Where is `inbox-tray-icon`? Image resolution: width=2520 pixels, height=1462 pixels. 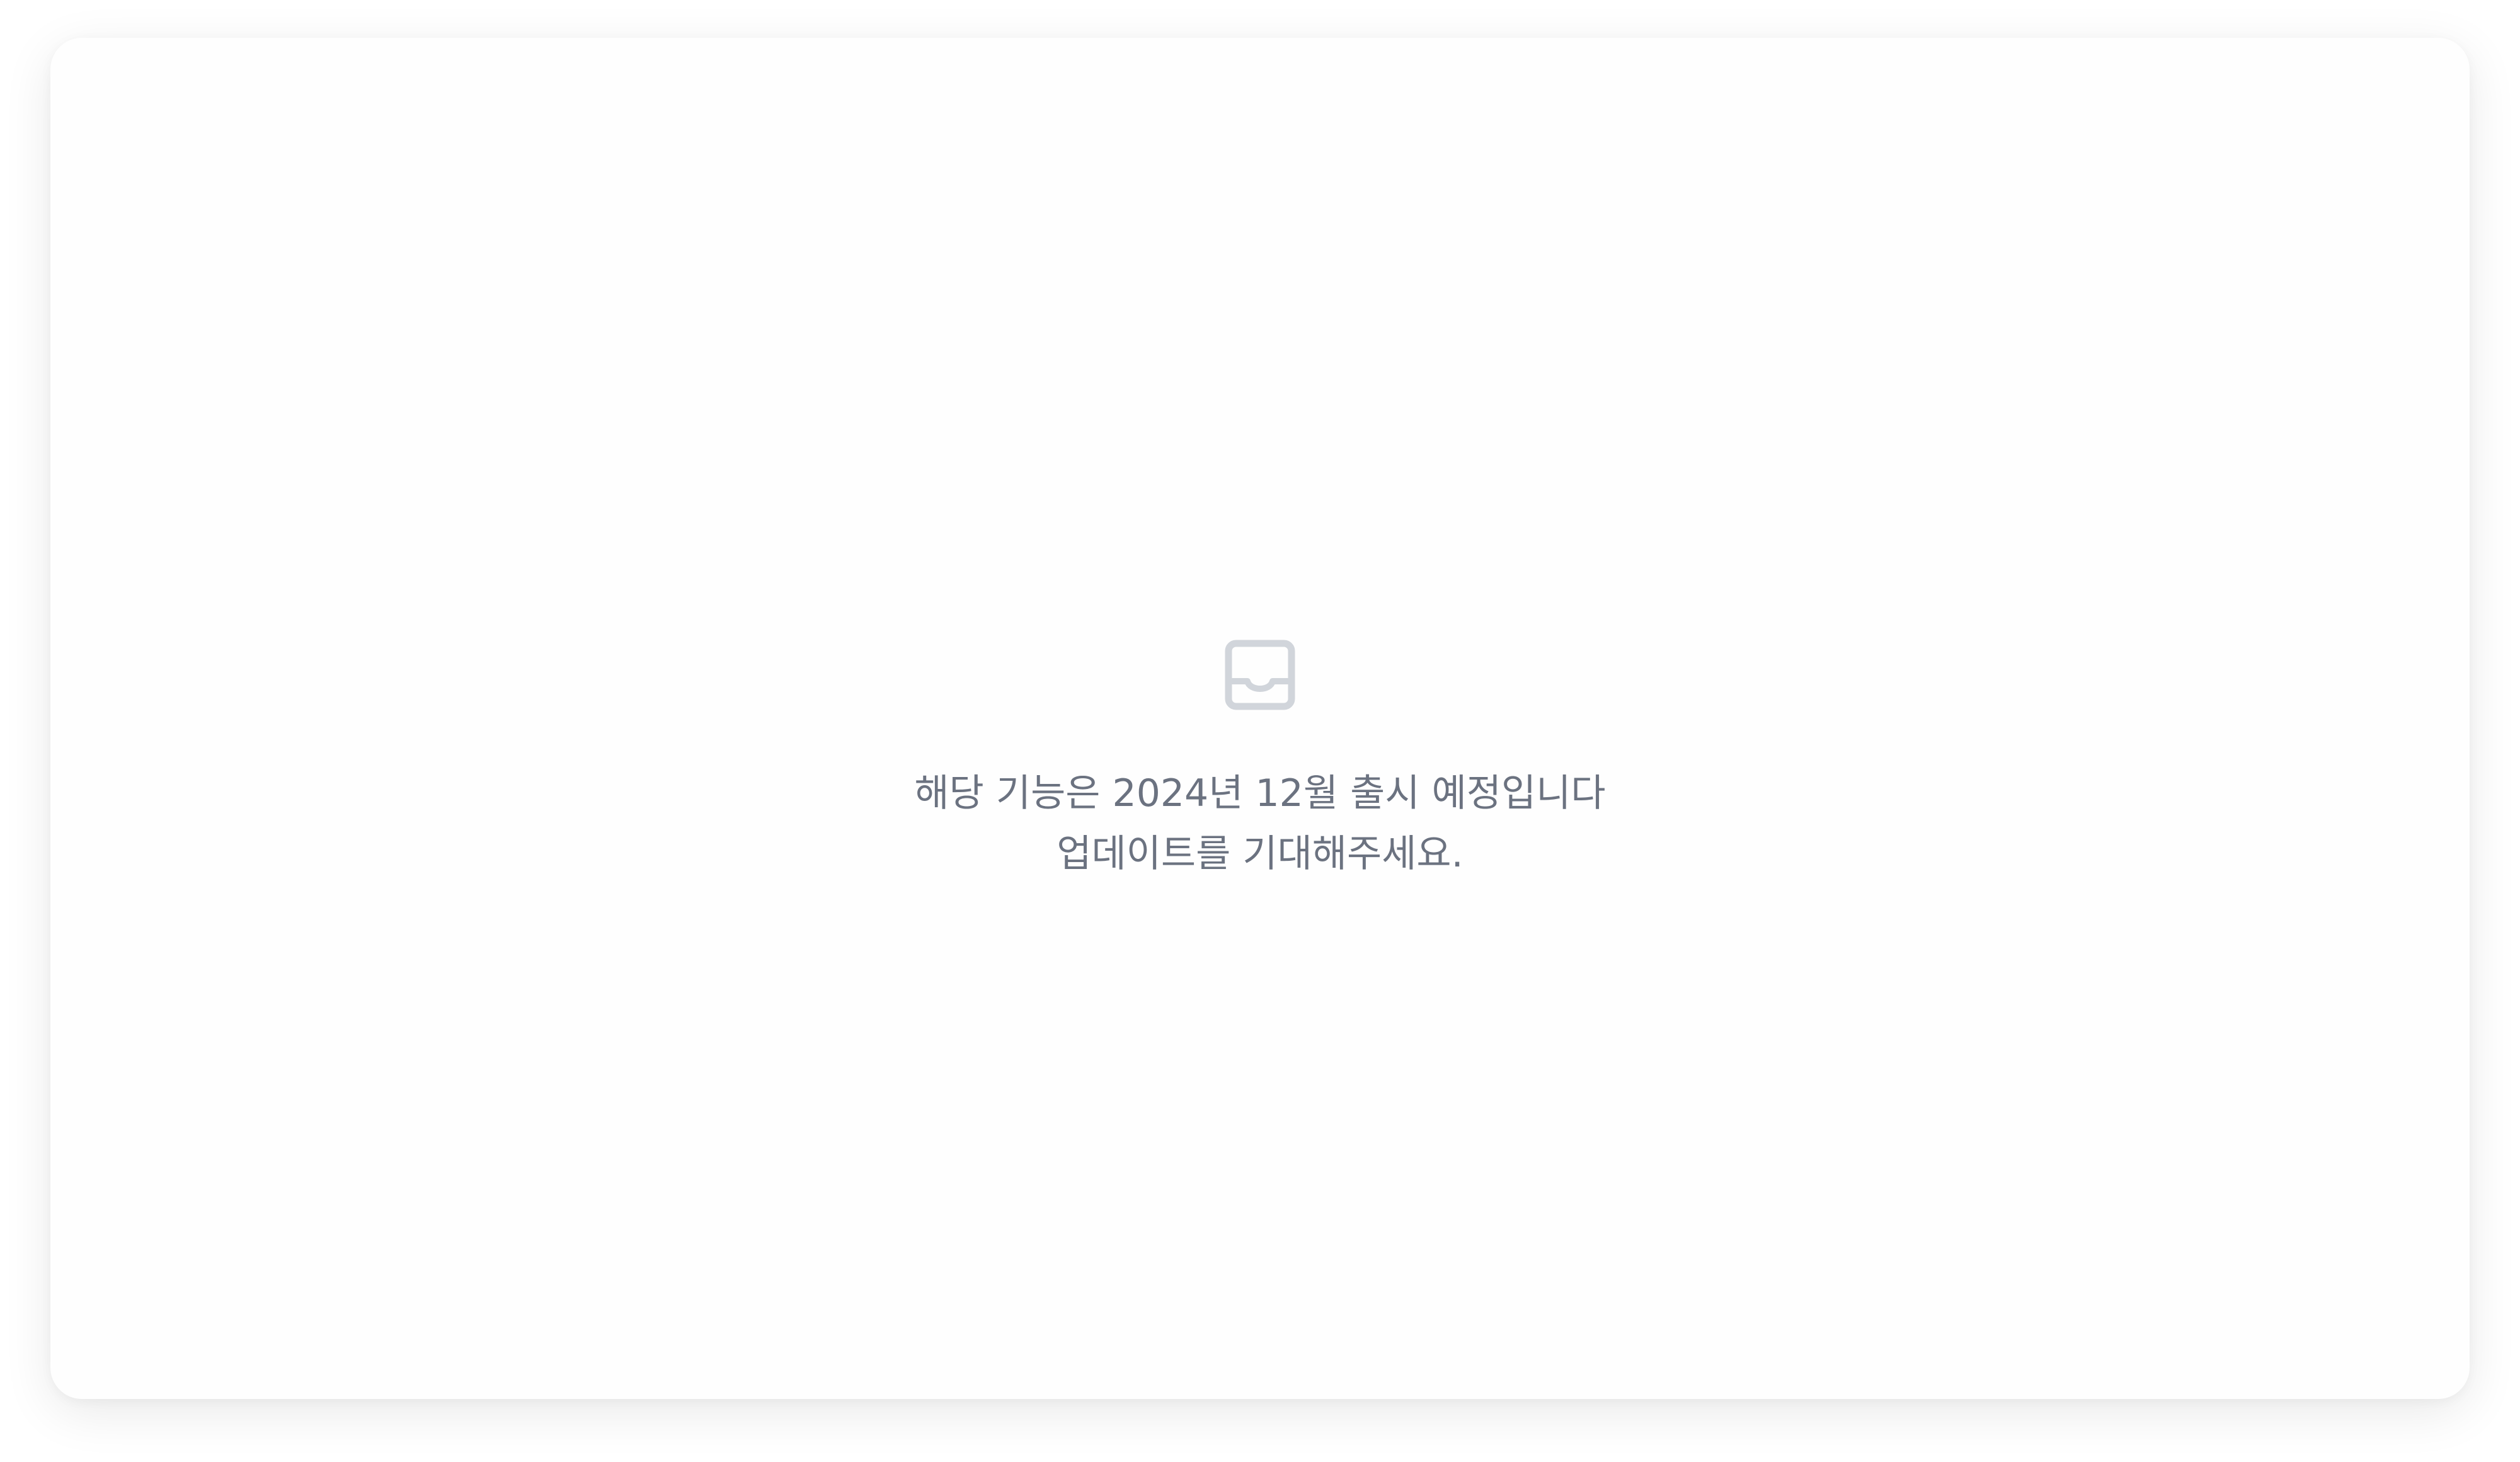 inbox-tray-icon is located at coordinates (1260, 675).